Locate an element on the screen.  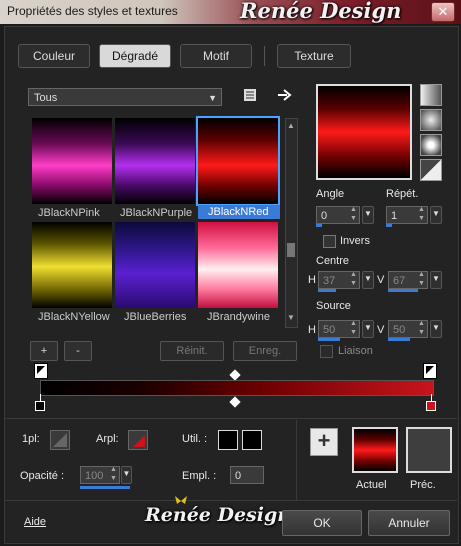
center-h-label: H is located at coordinates (312, 280).